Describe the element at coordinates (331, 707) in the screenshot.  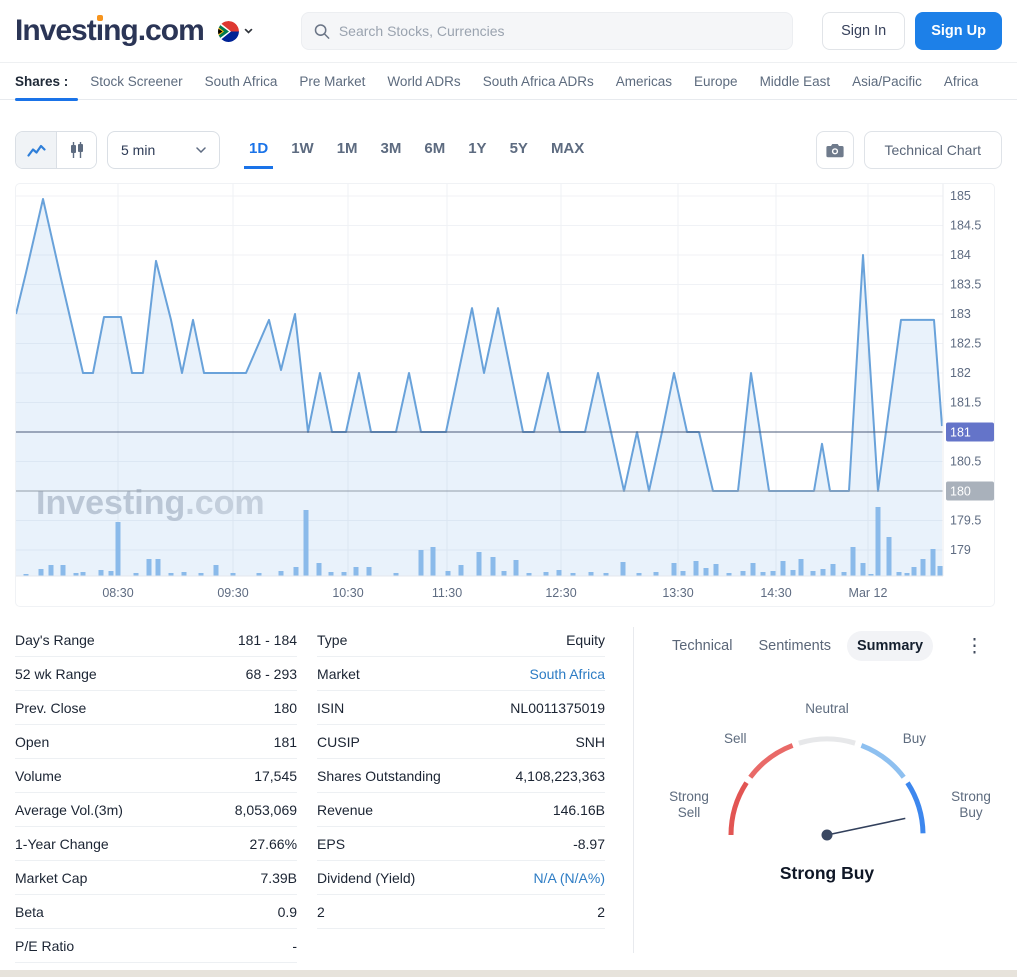
I see `stat-label: ISIN` at that location.